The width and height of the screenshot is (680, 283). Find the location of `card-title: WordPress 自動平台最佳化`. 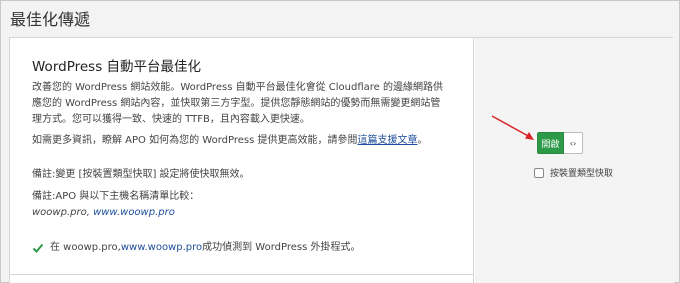

card-title: WordPress 自動平台最佳化 is located at coordinates (117, 67).